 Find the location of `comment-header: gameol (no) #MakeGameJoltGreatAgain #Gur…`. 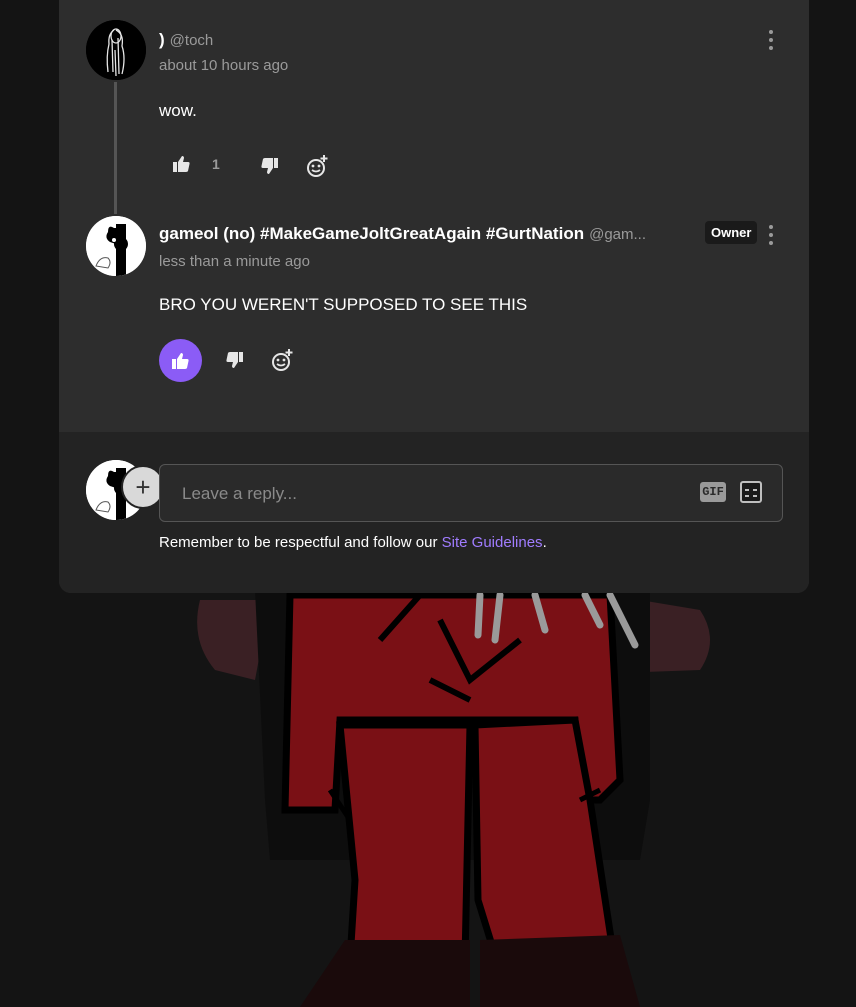

comment-header: gameol (no) #MakeGameJoltGreatAgain #Gur… is located at coordinates (425, 234).